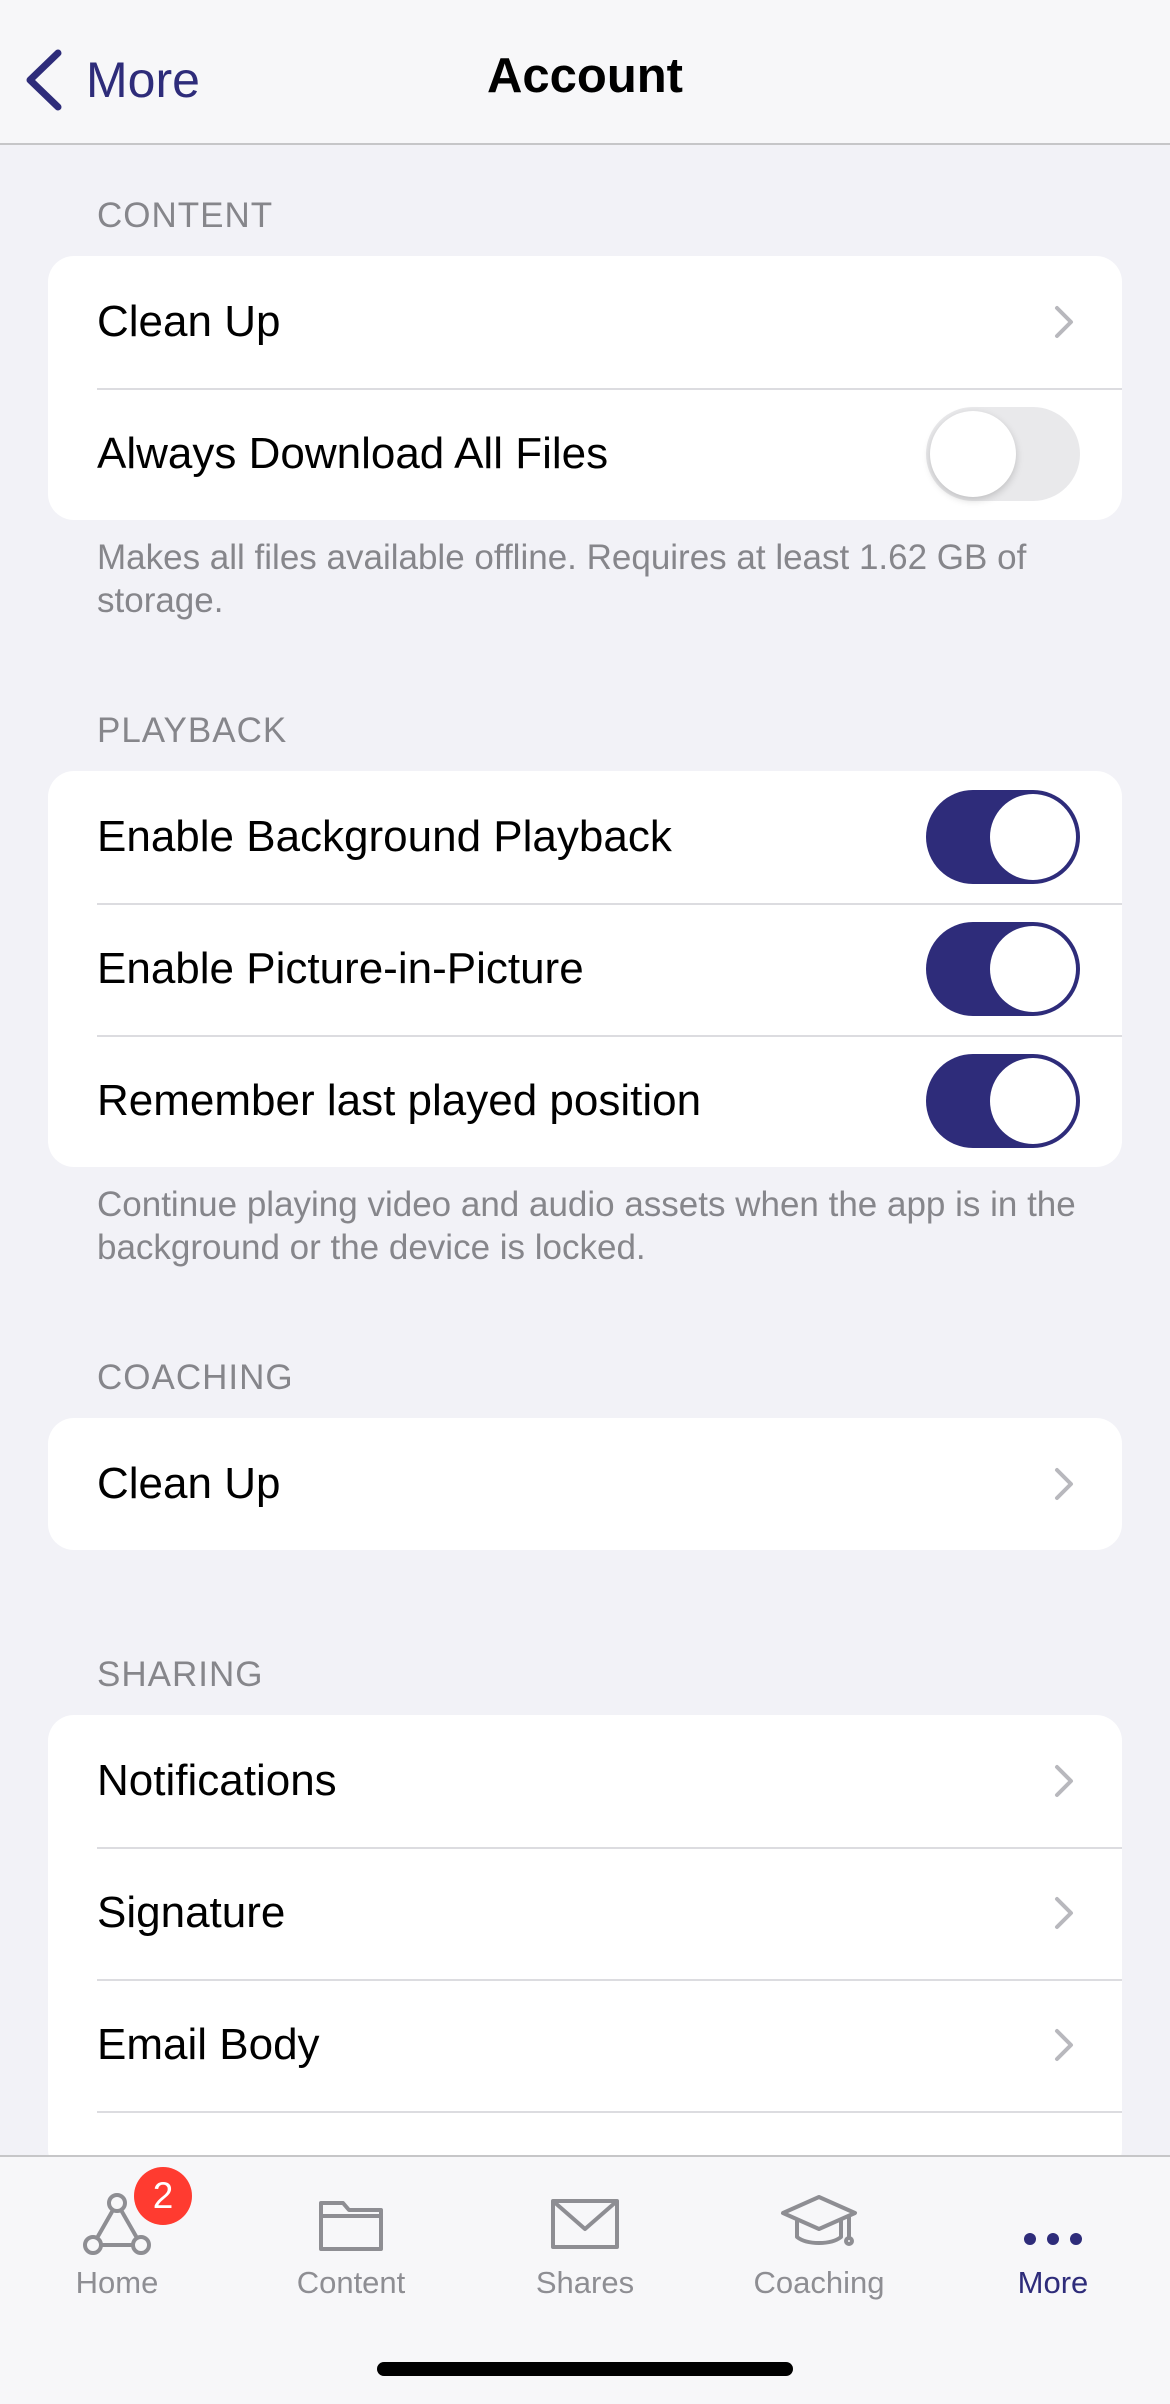 The width and height of the screenshot is (1170, 2404). What do you see at coordinates (585, 454) in the screenshot?
I see `always-download-all-files-row: Always Download All Files` at bounding box center [585, 454].